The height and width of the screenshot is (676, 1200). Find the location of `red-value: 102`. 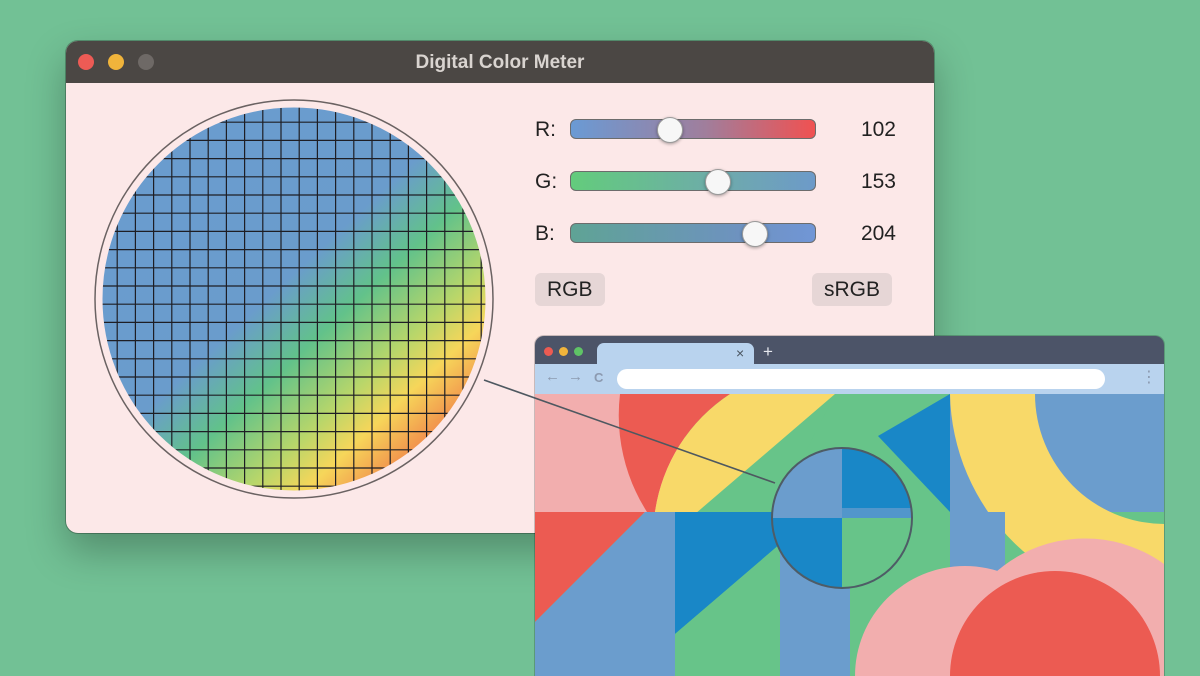

red-value: 102 is located at coordinates (878, 129).